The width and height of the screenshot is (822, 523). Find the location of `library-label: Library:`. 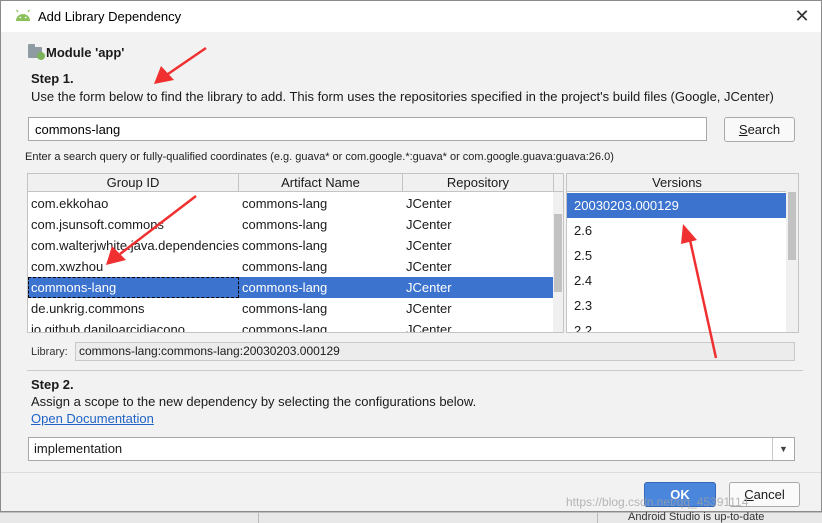

library-label: Library: is located at coordinates (49, 352).